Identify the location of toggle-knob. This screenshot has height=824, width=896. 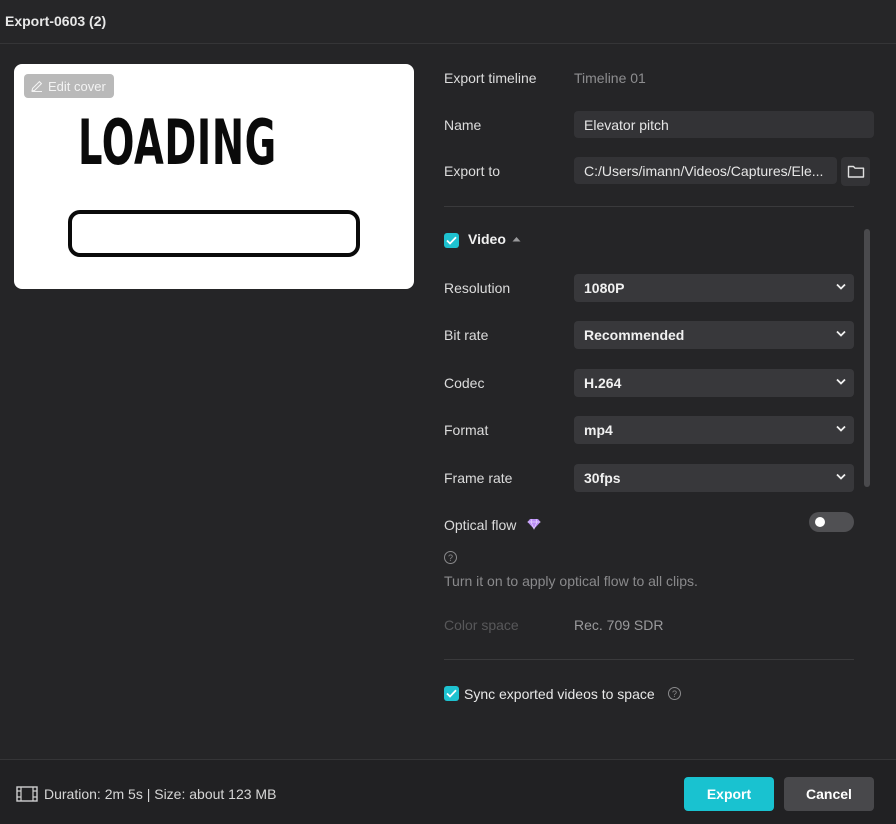
(820, 522).